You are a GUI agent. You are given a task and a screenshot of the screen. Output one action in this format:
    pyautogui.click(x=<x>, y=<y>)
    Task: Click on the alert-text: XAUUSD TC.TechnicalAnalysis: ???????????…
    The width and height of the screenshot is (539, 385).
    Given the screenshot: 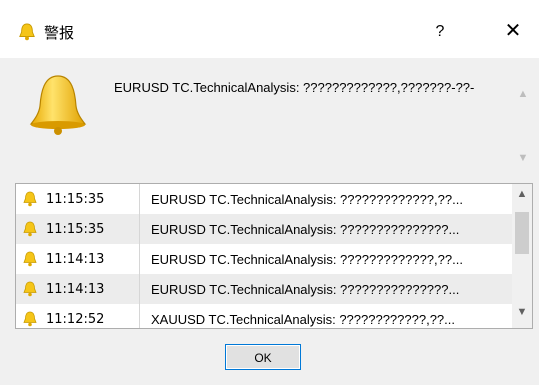 What is the action you would take?
    pyautogui.click(x=303, y=319)
    